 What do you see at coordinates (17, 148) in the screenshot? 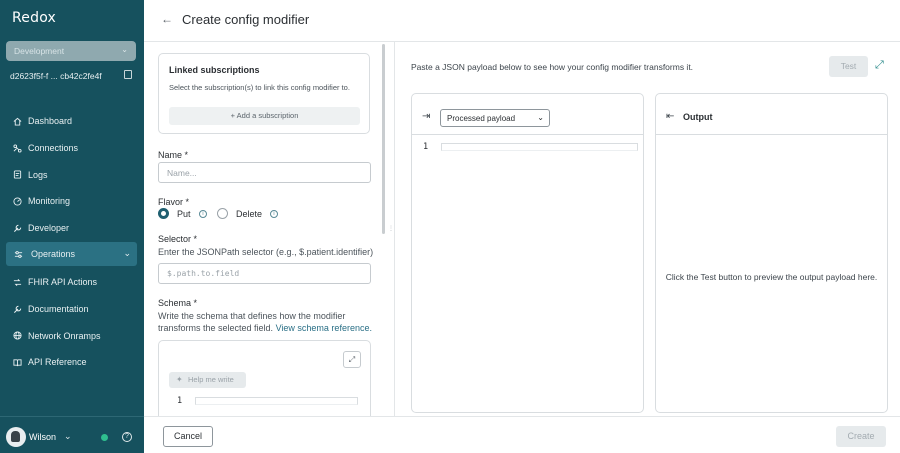
I see `connections-icon` at bounding box center [17, 148].